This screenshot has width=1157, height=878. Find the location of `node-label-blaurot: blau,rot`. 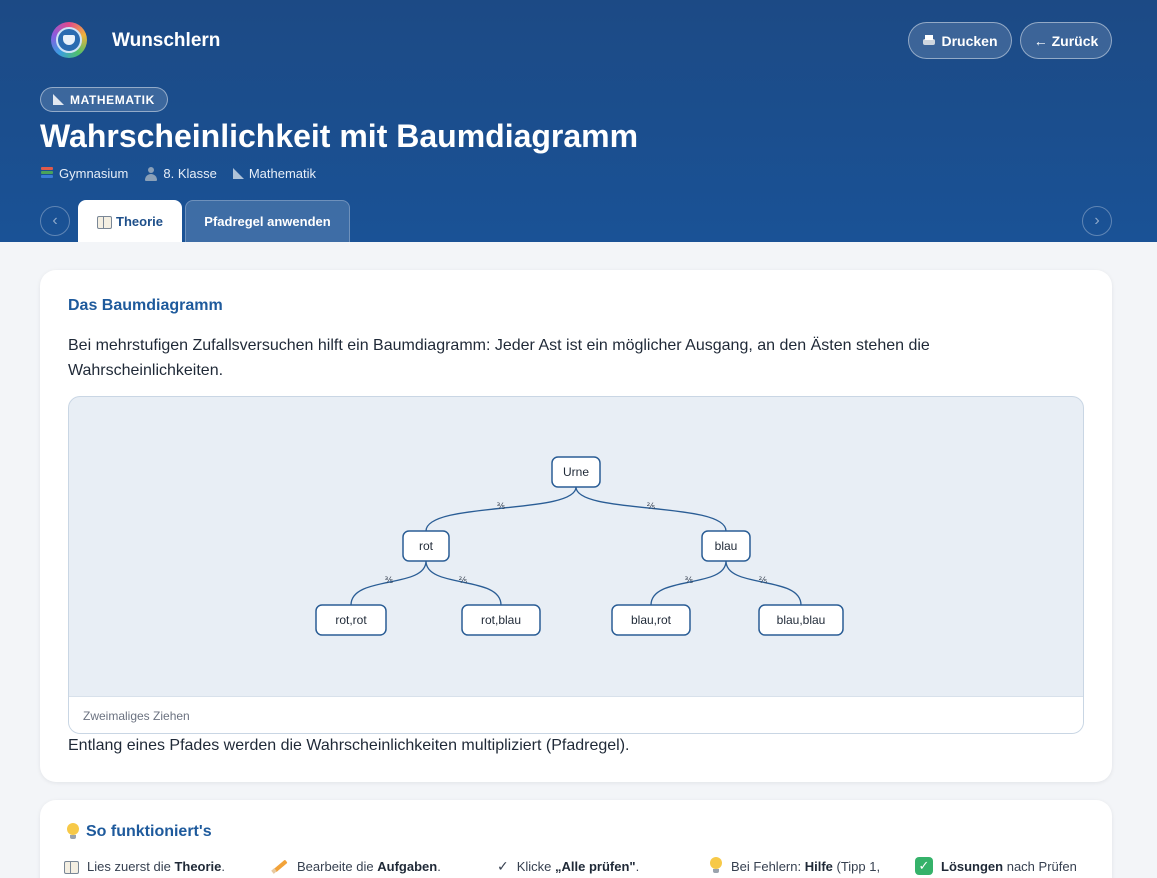

node-label-blaurot: blau,rot is located at coordinates (651, 620).